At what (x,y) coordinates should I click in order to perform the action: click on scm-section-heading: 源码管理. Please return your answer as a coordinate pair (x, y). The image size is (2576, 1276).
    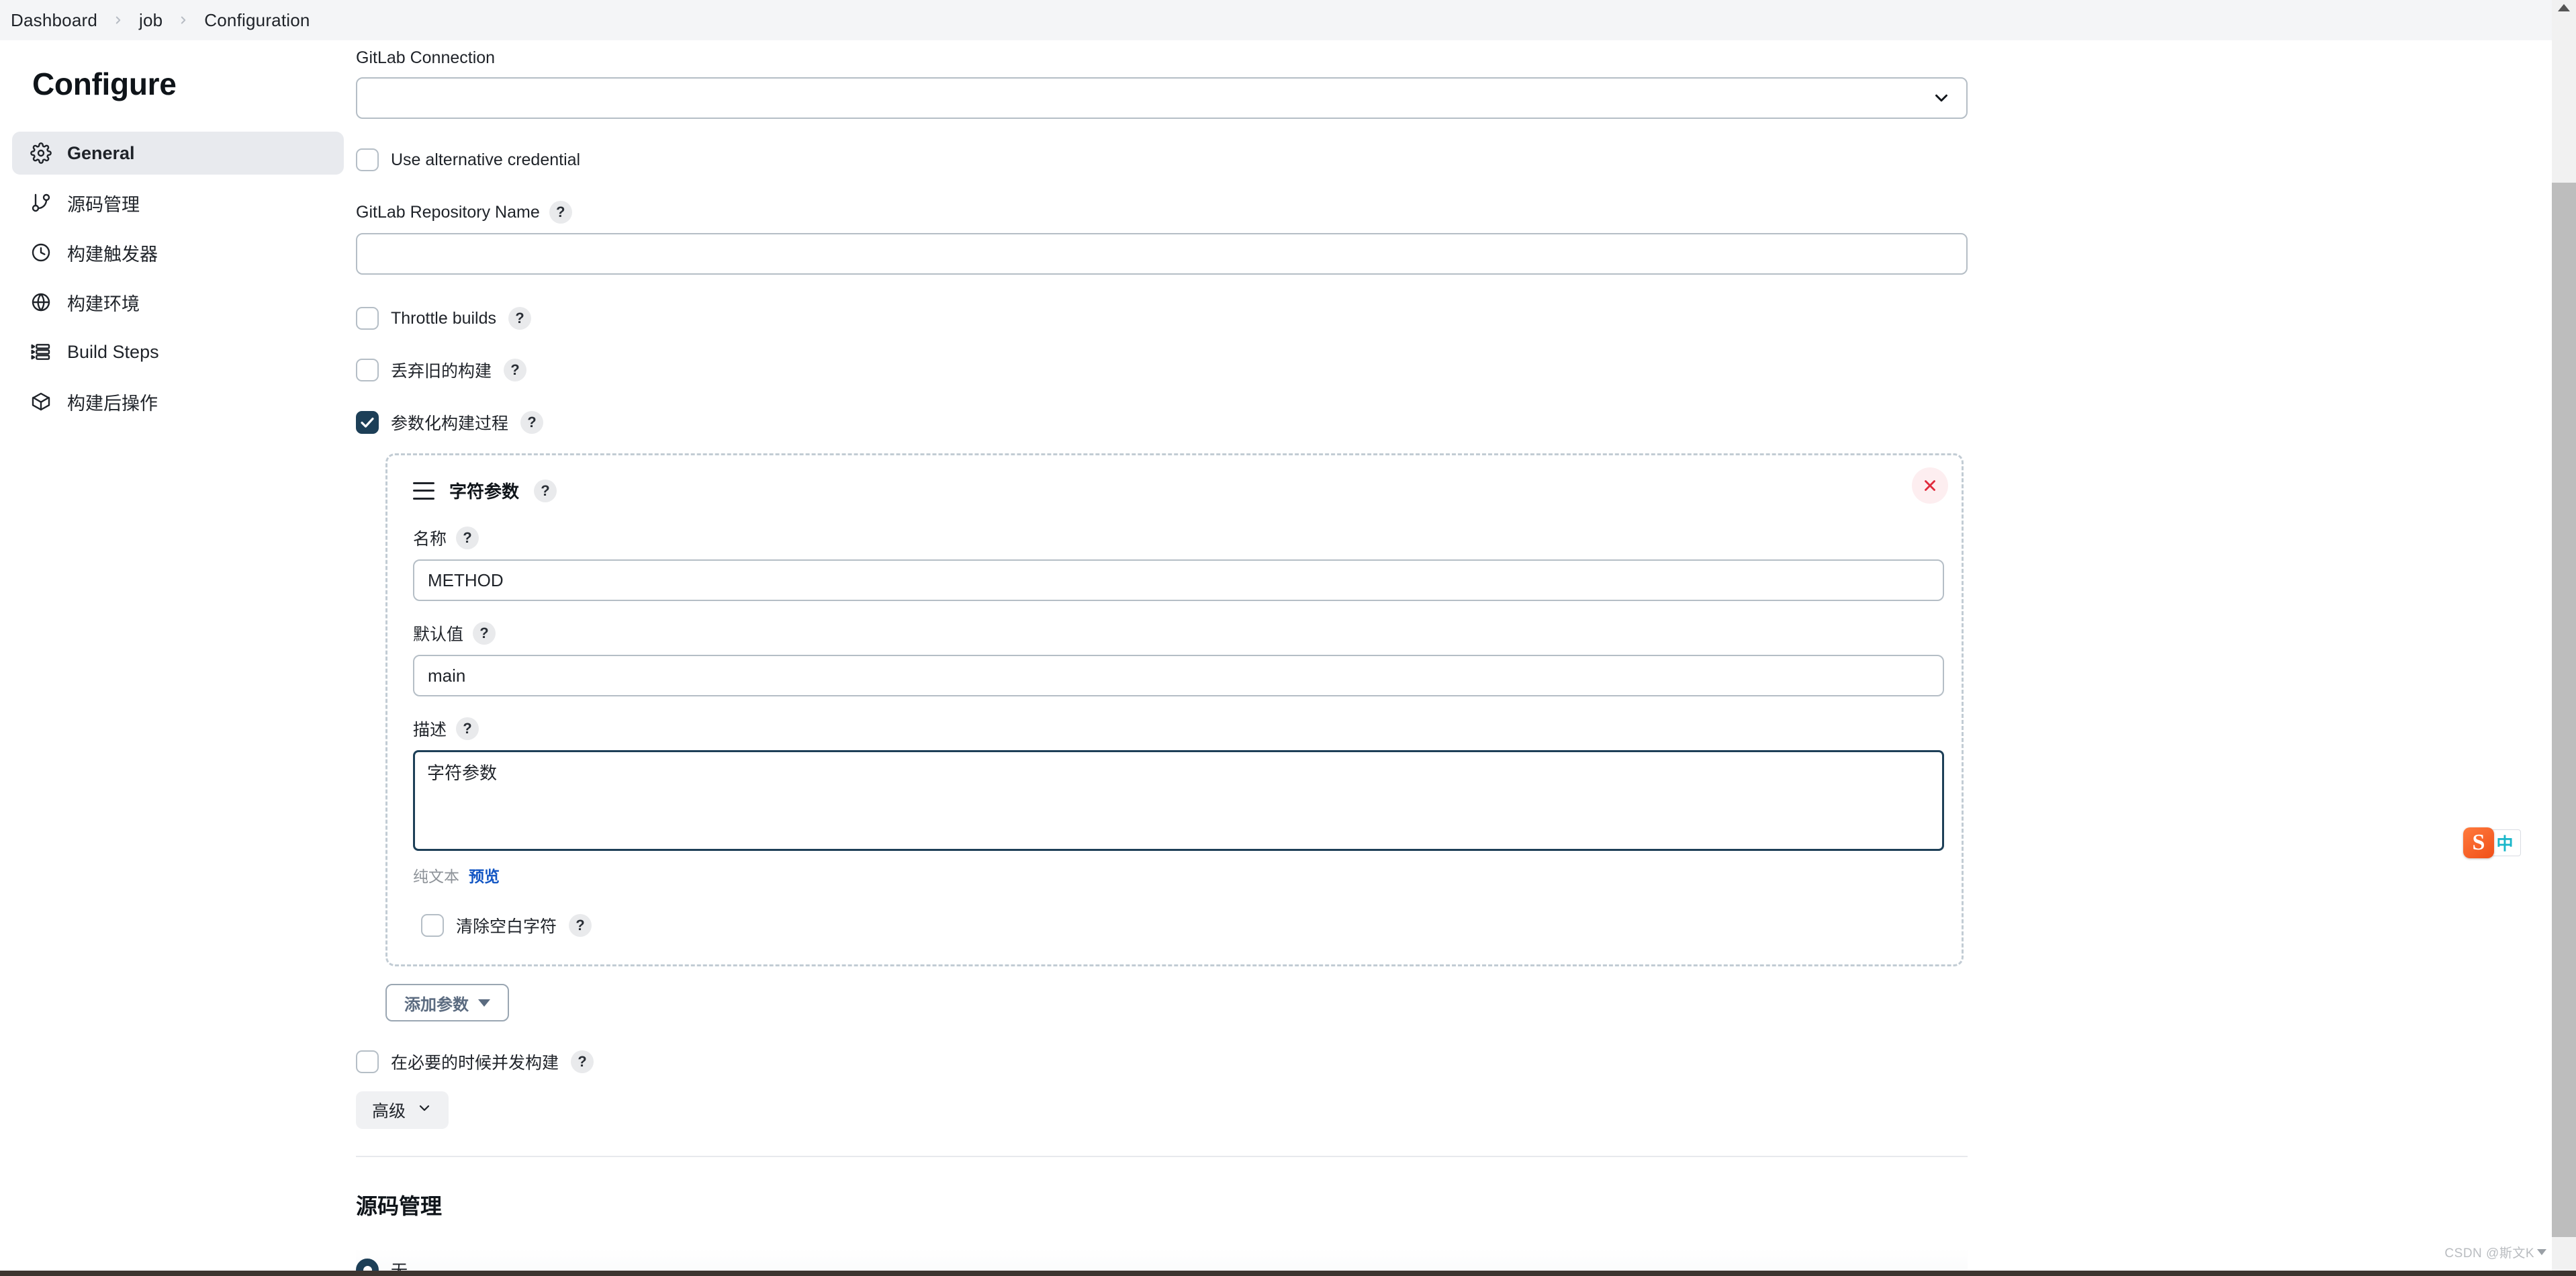
    Looking at the image, I should click on (399, 1206).